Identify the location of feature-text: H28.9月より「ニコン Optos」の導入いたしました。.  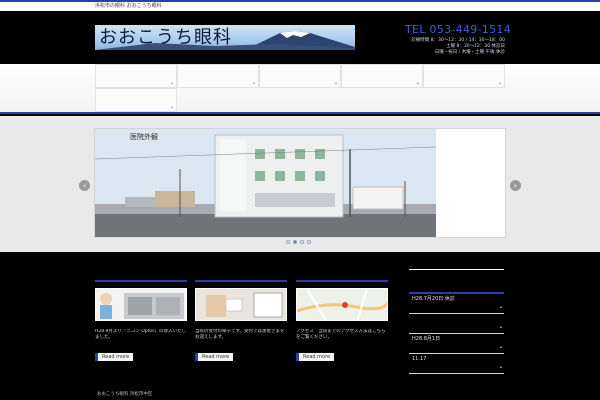
(141, 334).